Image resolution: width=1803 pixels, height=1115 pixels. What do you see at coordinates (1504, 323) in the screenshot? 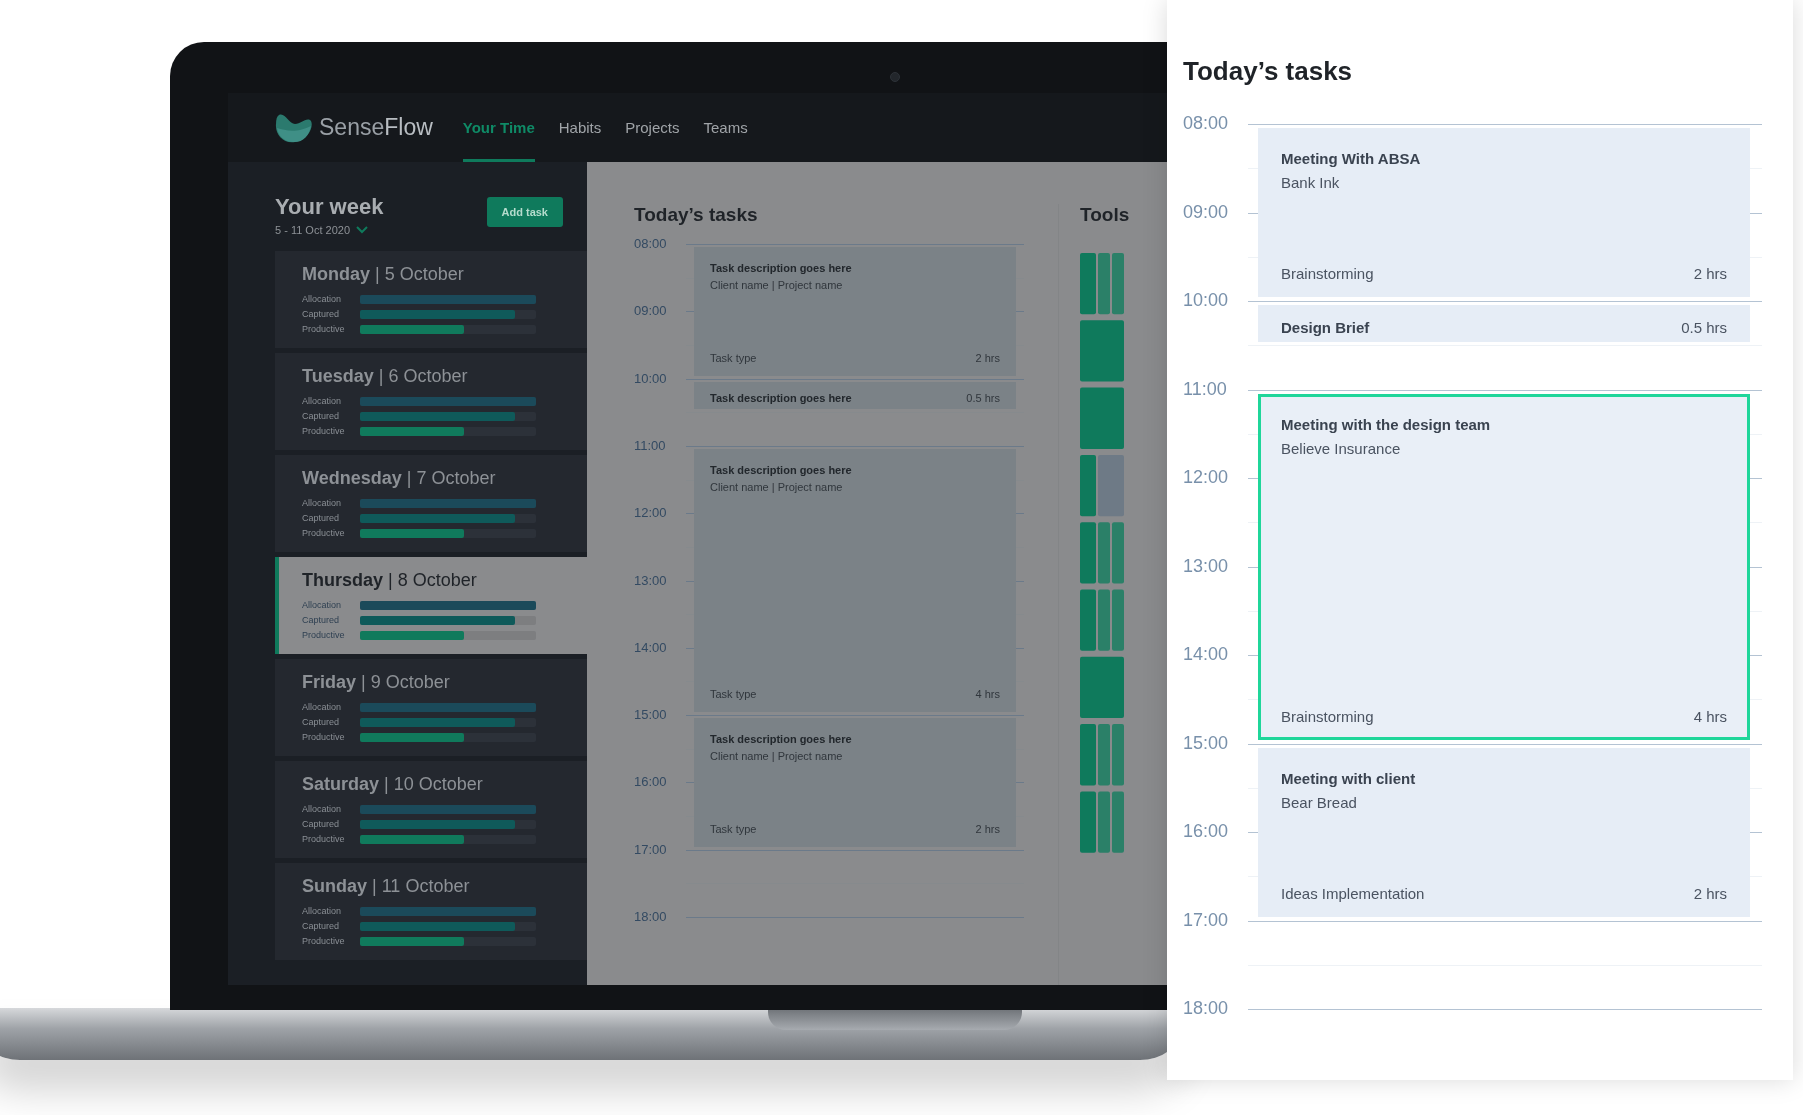
I see `task-card: Design Brief 0.5 hrs` at bounding box center [1504, 323].